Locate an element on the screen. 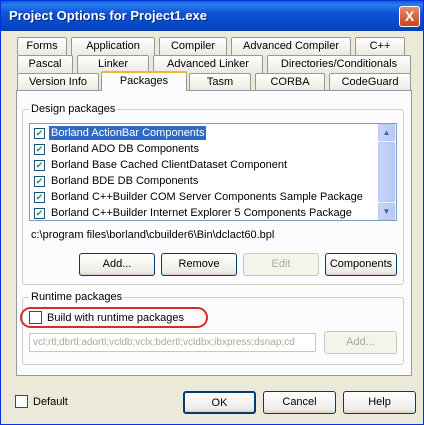 This screenshot has width=424, height=425. scroll-down-icon: ▼ is located at coordinates (386, 211).